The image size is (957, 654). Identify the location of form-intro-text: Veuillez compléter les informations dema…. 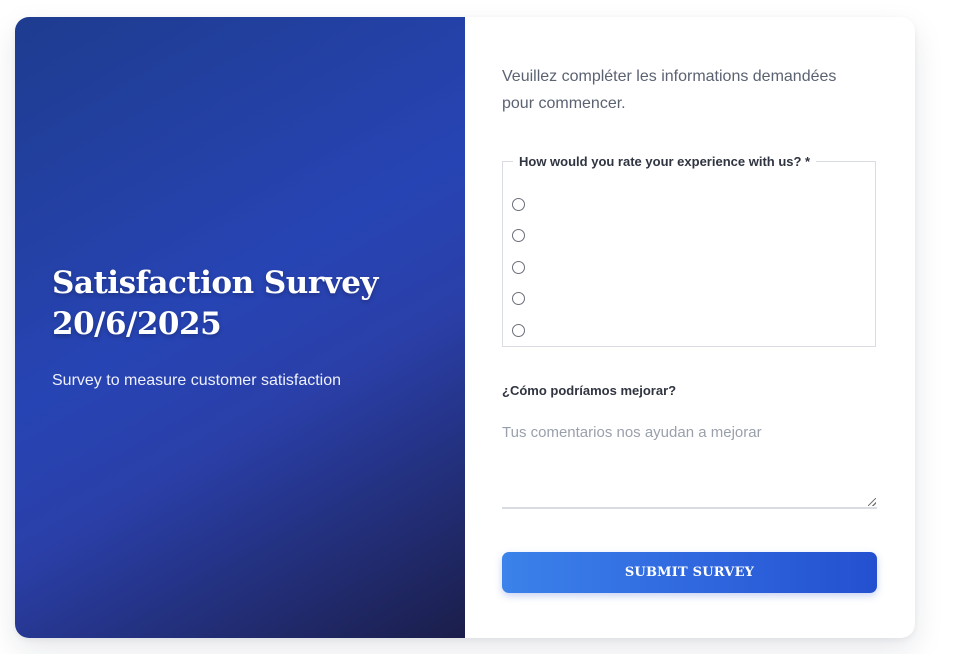
(669, 90).